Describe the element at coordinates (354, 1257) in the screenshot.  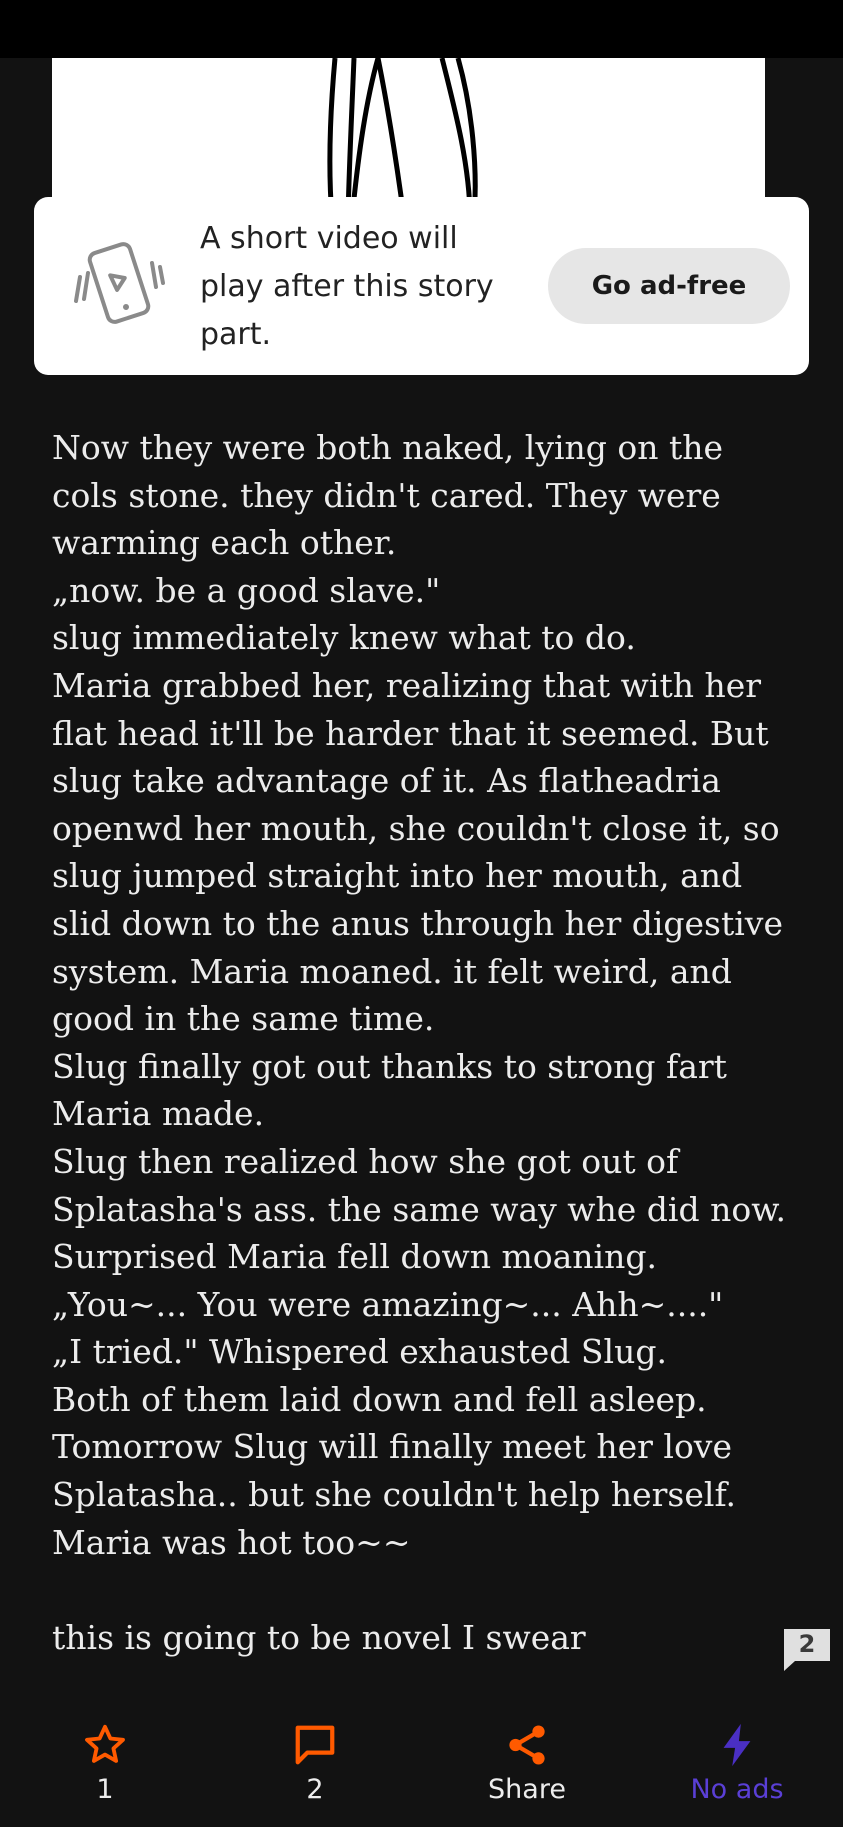
I see `story-line: Surprised Maria fell down moaning.` at that location.